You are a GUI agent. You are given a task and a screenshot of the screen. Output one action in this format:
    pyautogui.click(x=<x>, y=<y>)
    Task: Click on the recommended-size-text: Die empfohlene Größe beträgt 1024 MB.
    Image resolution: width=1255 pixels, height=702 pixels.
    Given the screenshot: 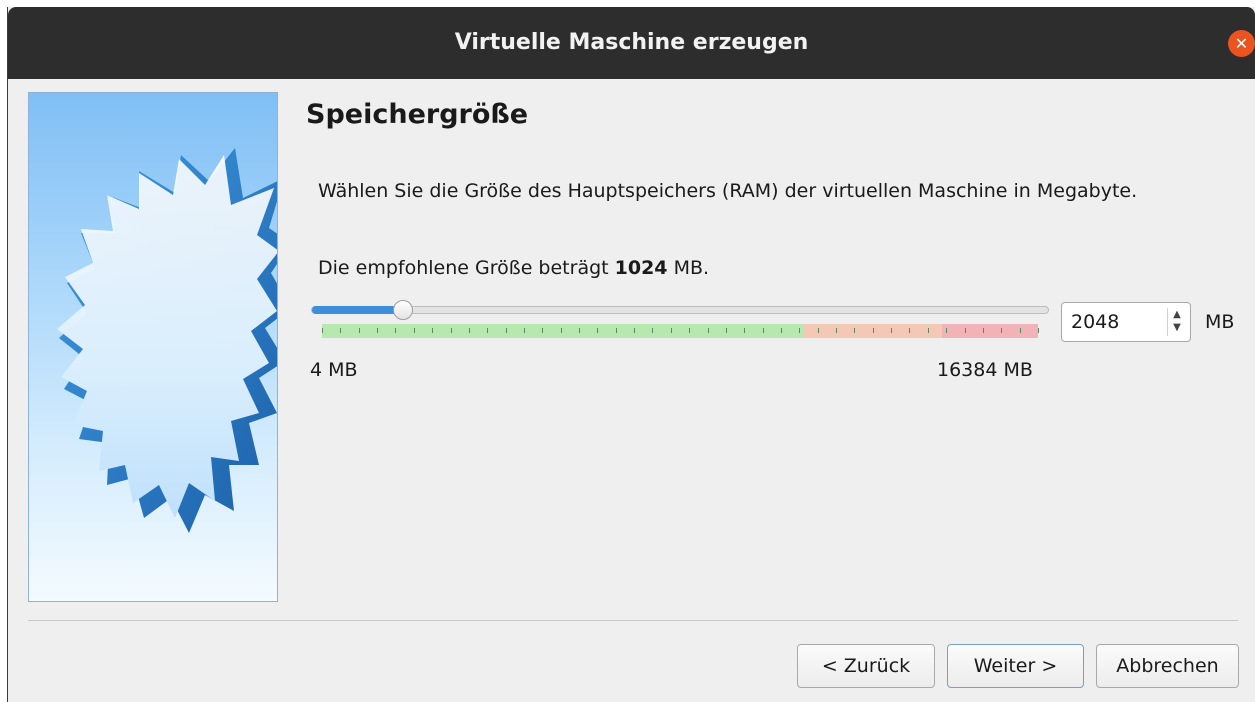 What is the action you would take?
    pyautogui.click(x=513, y=268)
    